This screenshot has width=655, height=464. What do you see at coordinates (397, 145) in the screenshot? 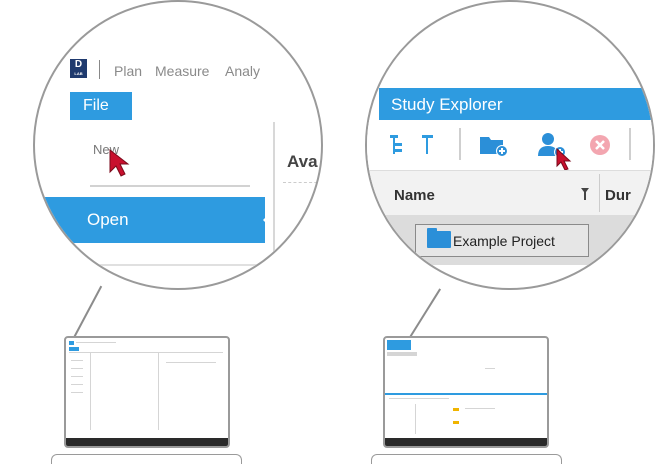
I see `expand-tree-icon` at bounding box center [397, 145].